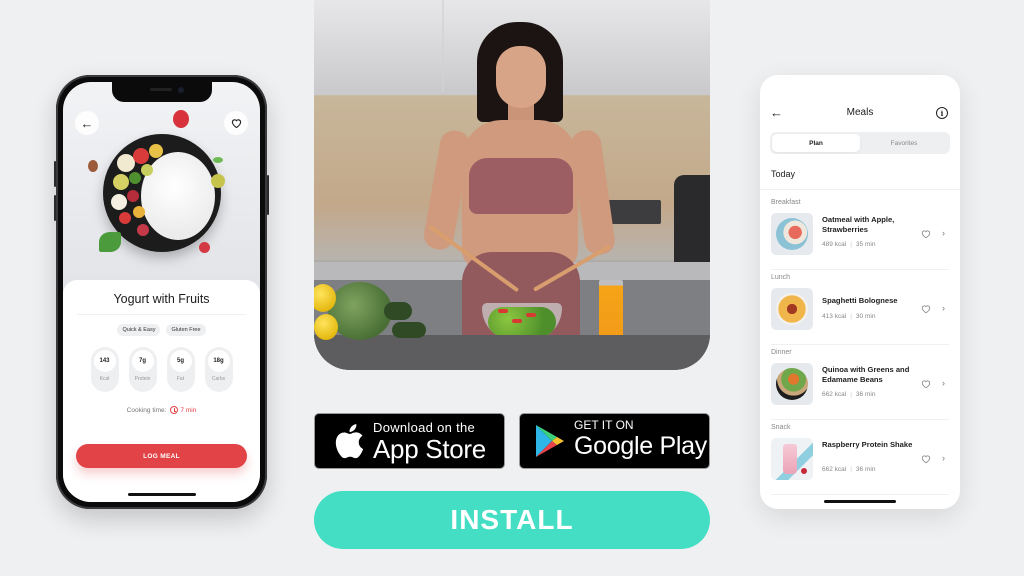  What do you see at coordinates (326, 327) in the screenshot?
I see `lemon` at bounding box center [326, 327].